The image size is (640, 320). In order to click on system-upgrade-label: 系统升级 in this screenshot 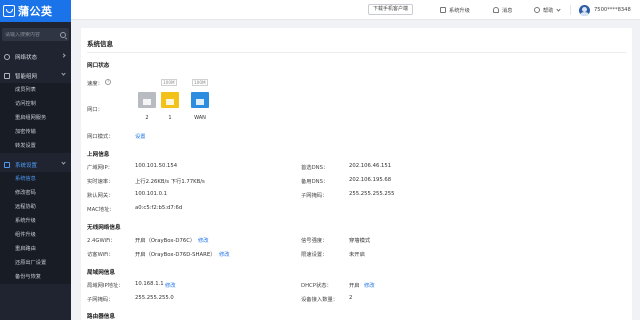, I will do `click(459, 10)`.